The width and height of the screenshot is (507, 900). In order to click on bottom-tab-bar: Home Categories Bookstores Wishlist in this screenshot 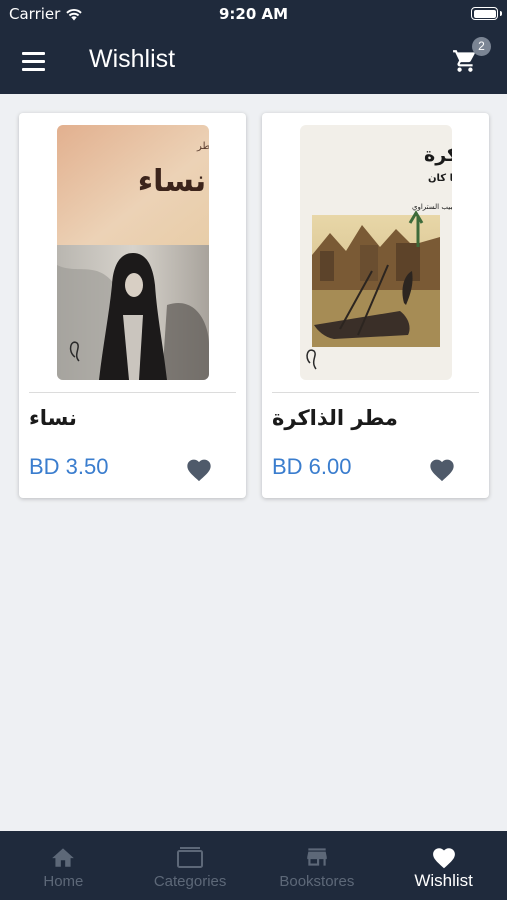, I will do `click(253, 865)`.